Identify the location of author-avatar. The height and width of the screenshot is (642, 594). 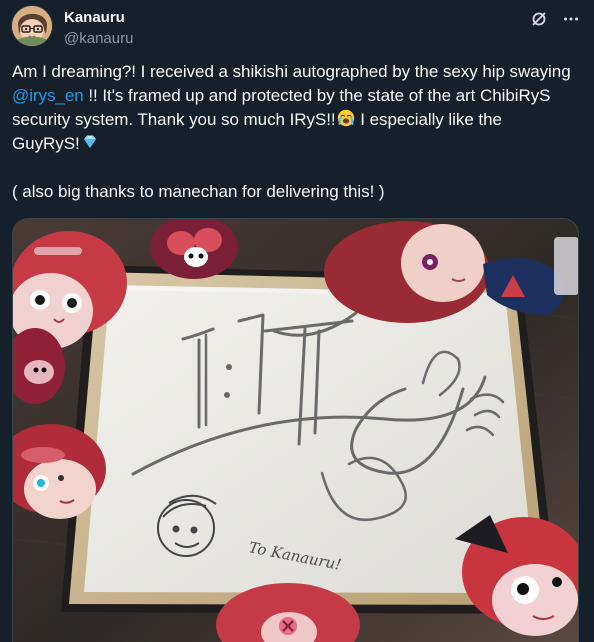
(32, 26).